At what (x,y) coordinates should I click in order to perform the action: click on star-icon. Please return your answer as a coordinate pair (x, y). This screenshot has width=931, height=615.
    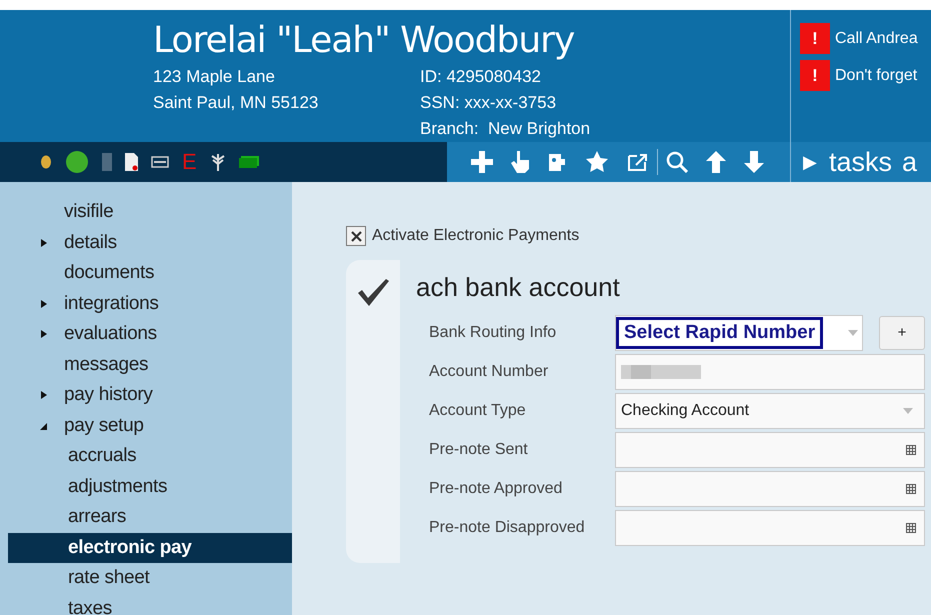
    Looking at the image, I should click on (597, 162).